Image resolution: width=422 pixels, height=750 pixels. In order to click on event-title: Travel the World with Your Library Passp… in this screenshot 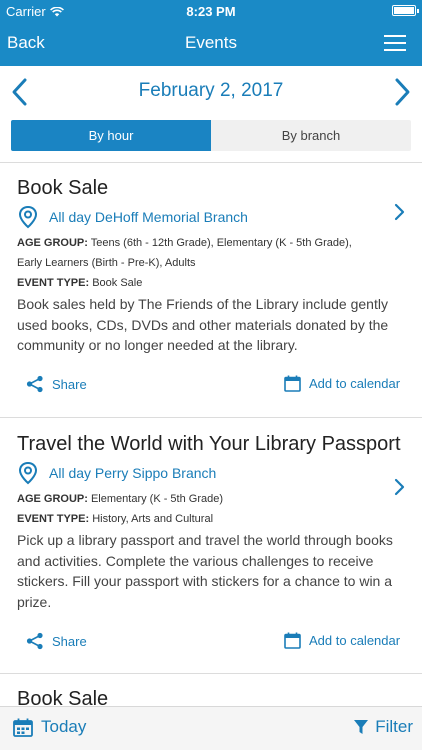, I will do `click(209, 444)`.